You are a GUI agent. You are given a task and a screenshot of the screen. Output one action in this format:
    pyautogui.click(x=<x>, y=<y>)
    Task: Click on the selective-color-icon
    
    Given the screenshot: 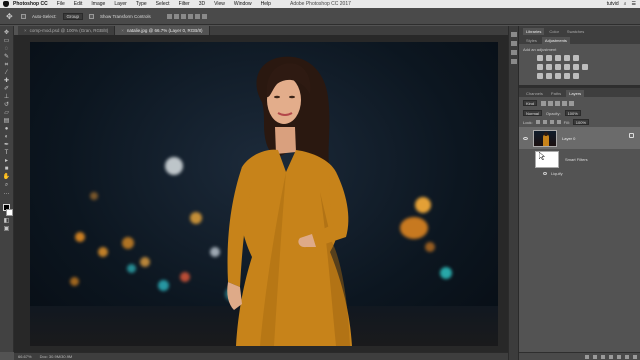 What is the action you would take?
    pyautogui.click(x=576, y=76)
    